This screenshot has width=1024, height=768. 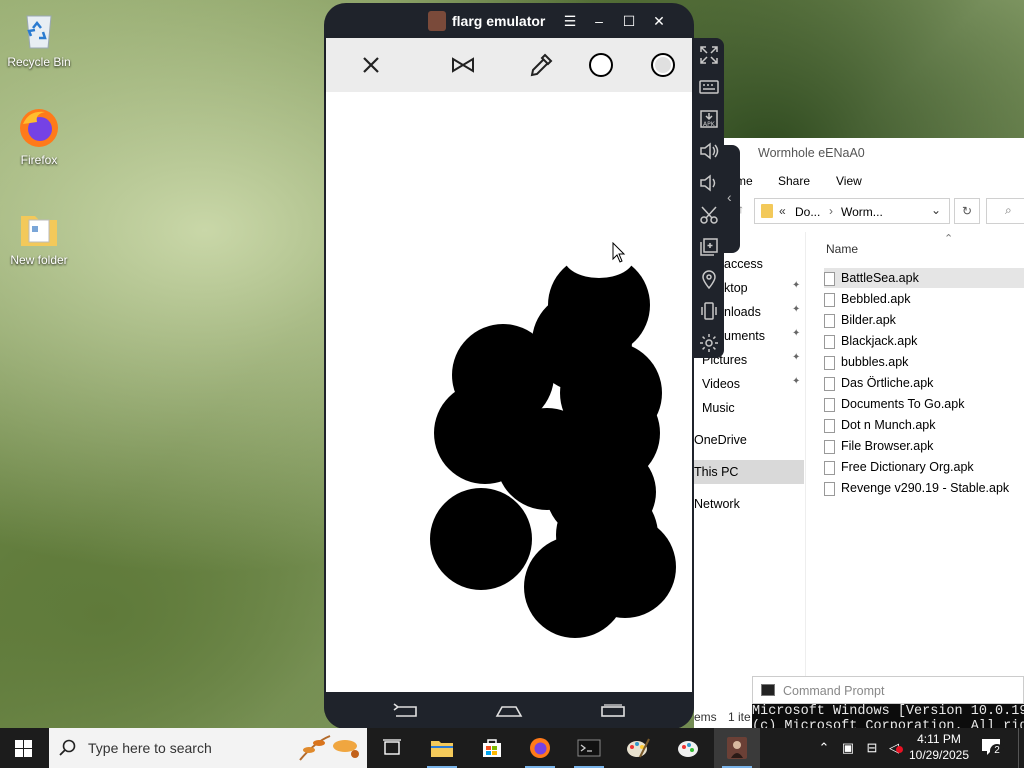 I want to click on close-icon, so click(x=371, y=65).